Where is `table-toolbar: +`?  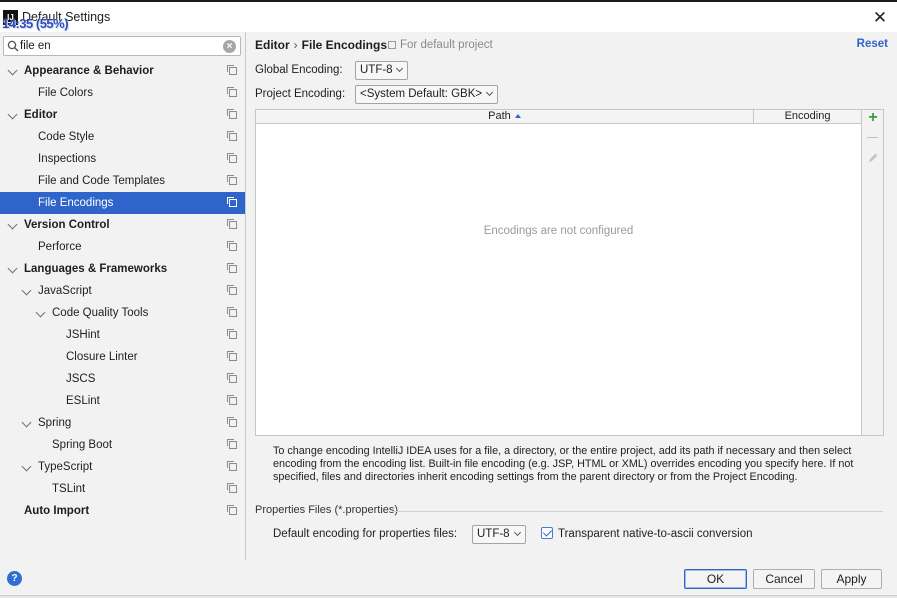
table-toolbar: + is located at coordinates (873, 272).